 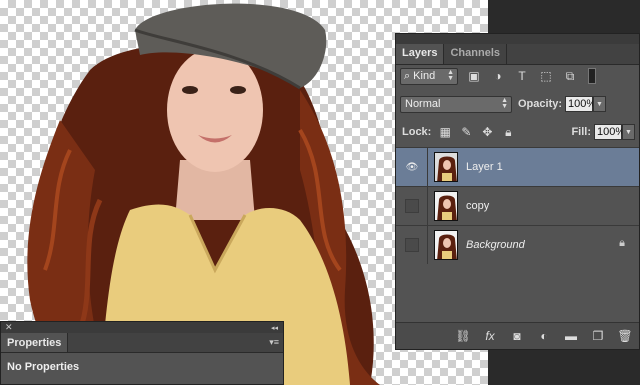 I want to click on search-icon: ⌕, so click(x=407, y=75).